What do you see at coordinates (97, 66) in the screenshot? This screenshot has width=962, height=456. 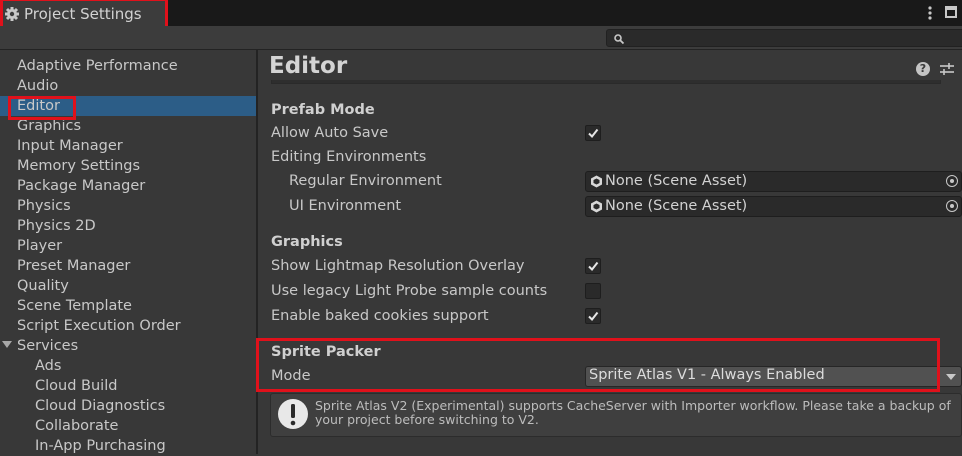 I see `sidebar-item-adaptive-performance: Adaptive Performance` at bounding box center [97, 66].